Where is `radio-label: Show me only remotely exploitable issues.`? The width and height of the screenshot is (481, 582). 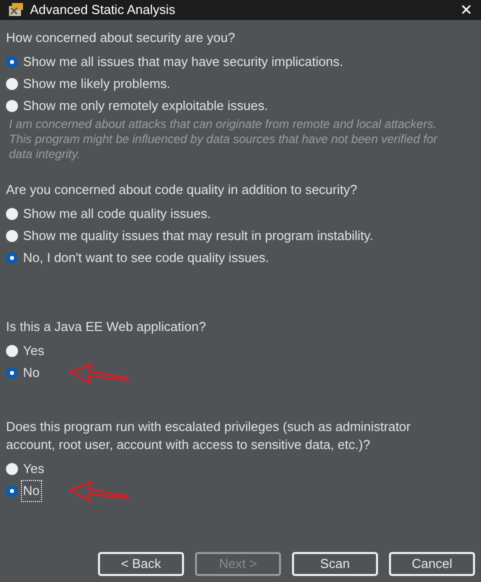 radio-label: Show me only remotely exploitable issues. is located at coordinates (145, 106).